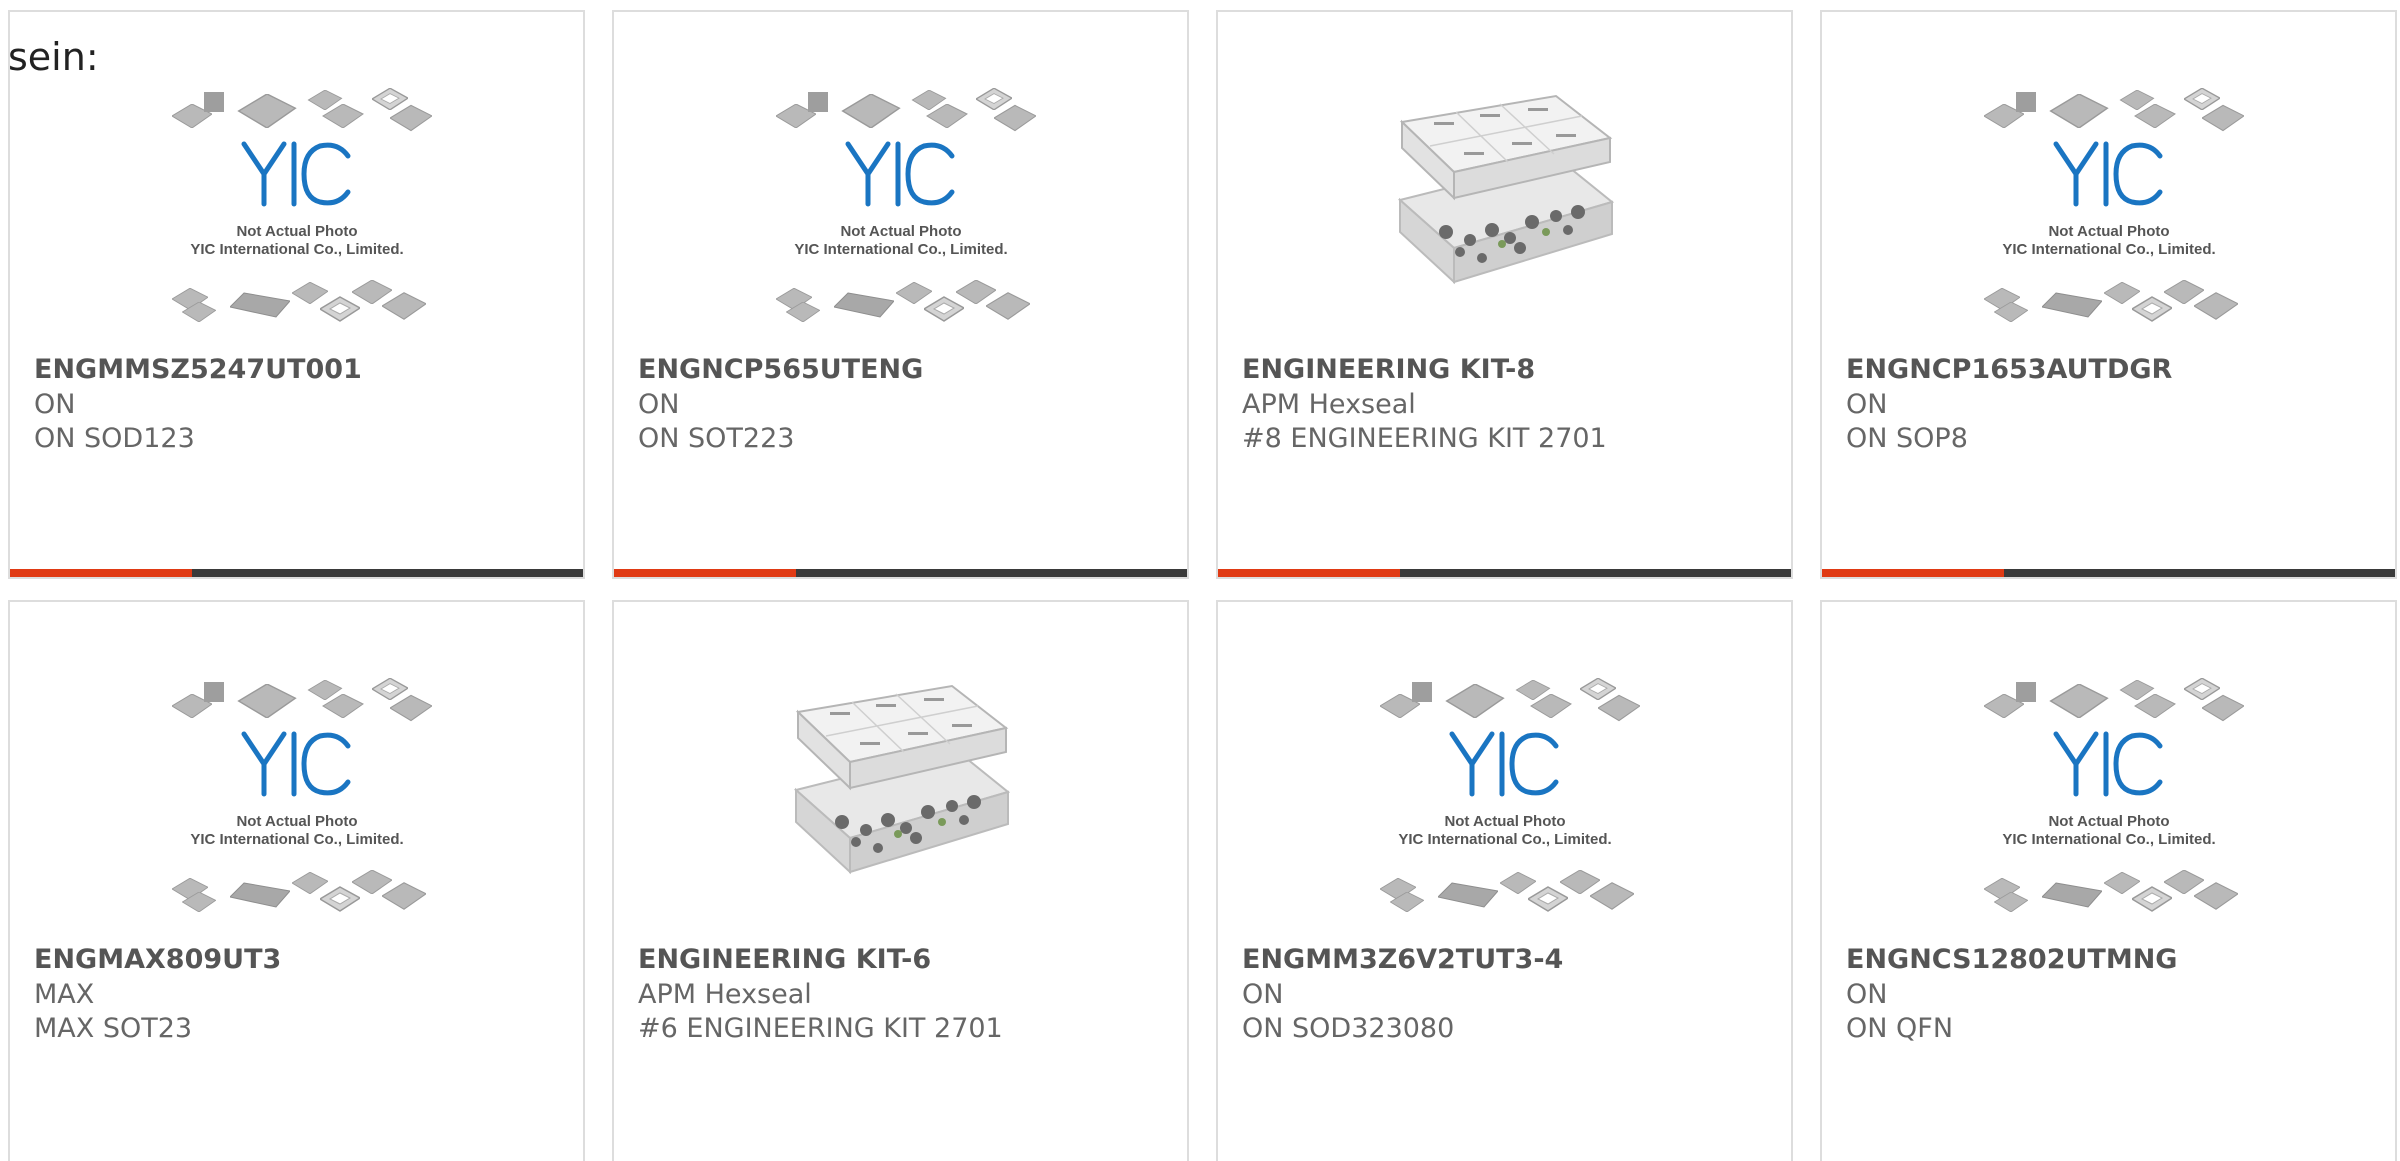 The width and height of the screenshot is (2400, 1161). I want to click on product-info: ENGNCS12802UTMNG ON ON QFN, so click(2115, 994).